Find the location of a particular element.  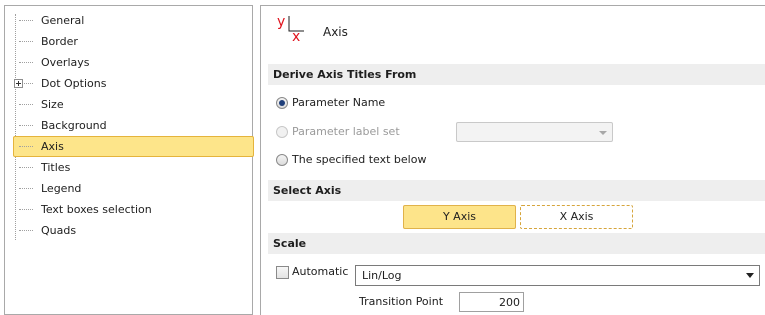

tree-item-quads: Quads is located at coordinates (130, 230).